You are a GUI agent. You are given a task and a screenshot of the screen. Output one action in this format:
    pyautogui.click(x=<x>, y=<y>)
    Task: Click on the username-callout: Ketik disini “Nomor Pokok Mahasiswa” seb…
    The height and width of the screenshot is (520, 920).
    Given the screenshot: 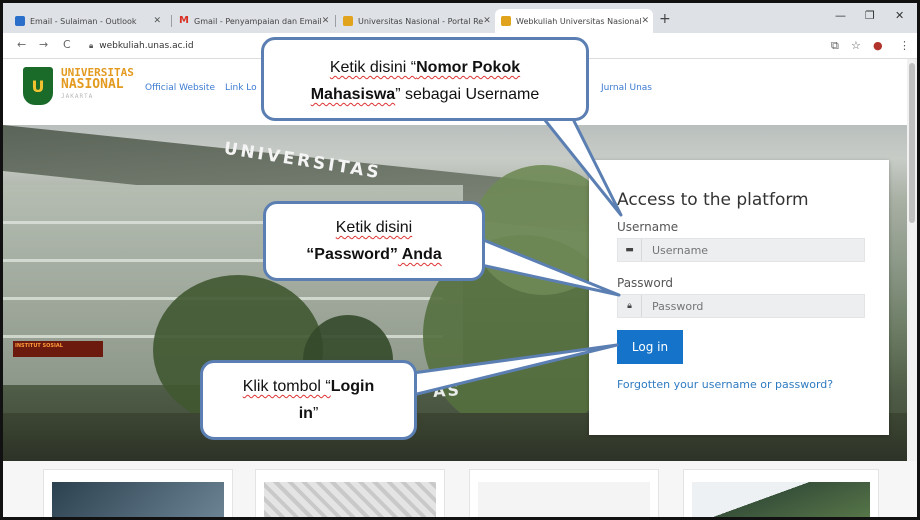 What is the action you would take?
    pyautogui.click(x=425, y=79)
    